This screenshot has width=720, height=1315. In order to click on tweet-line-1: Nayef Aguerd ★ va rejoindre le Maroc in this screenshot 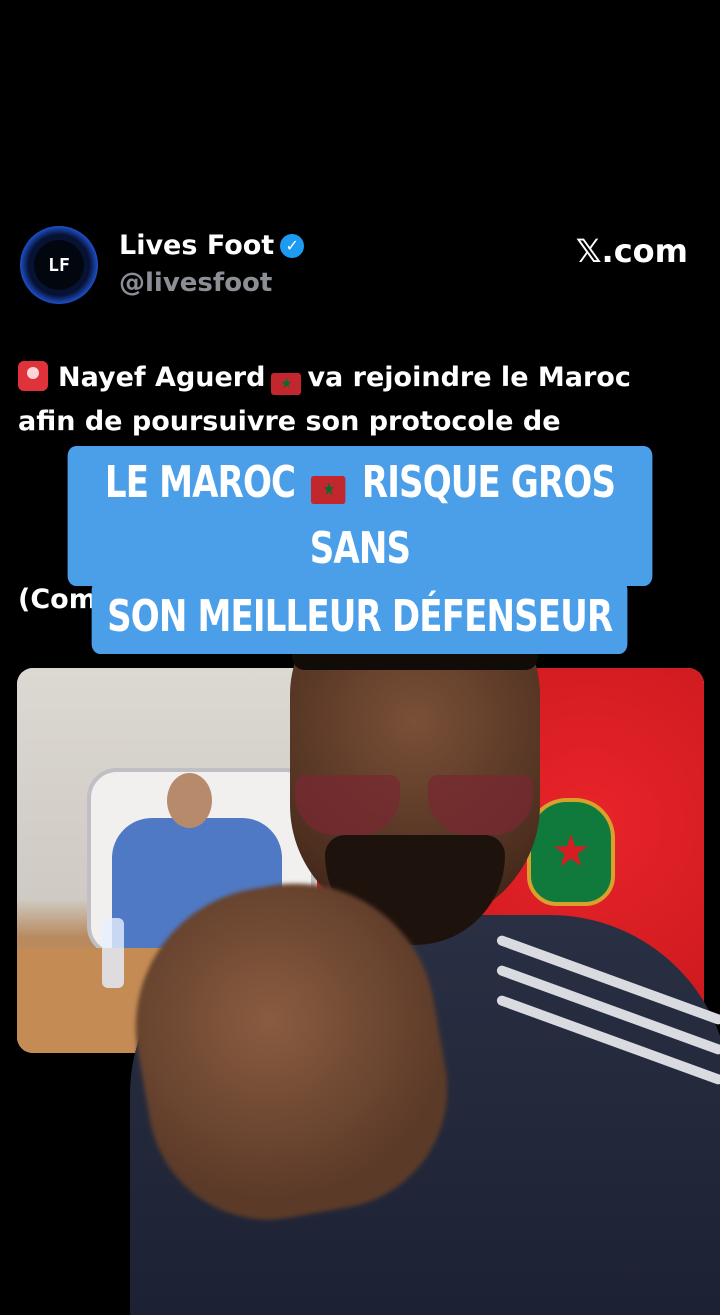, I will do `click(363, 378)`.